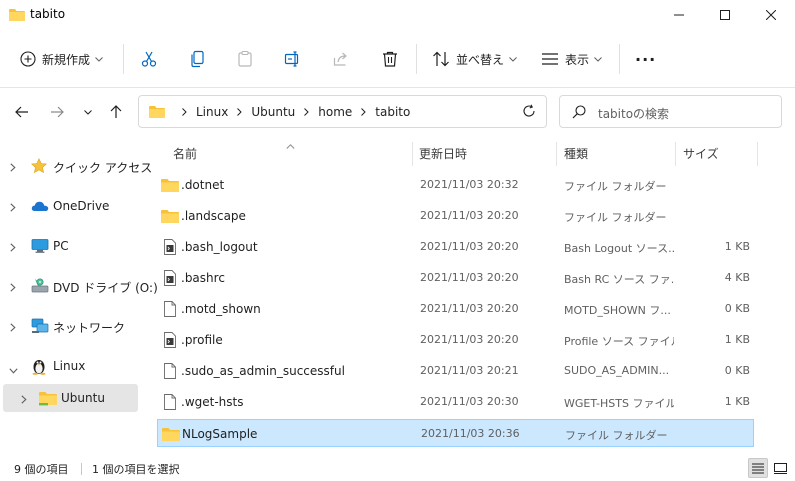 The image size is (795, 481). I want to click on delete-button, so click(390, 59).